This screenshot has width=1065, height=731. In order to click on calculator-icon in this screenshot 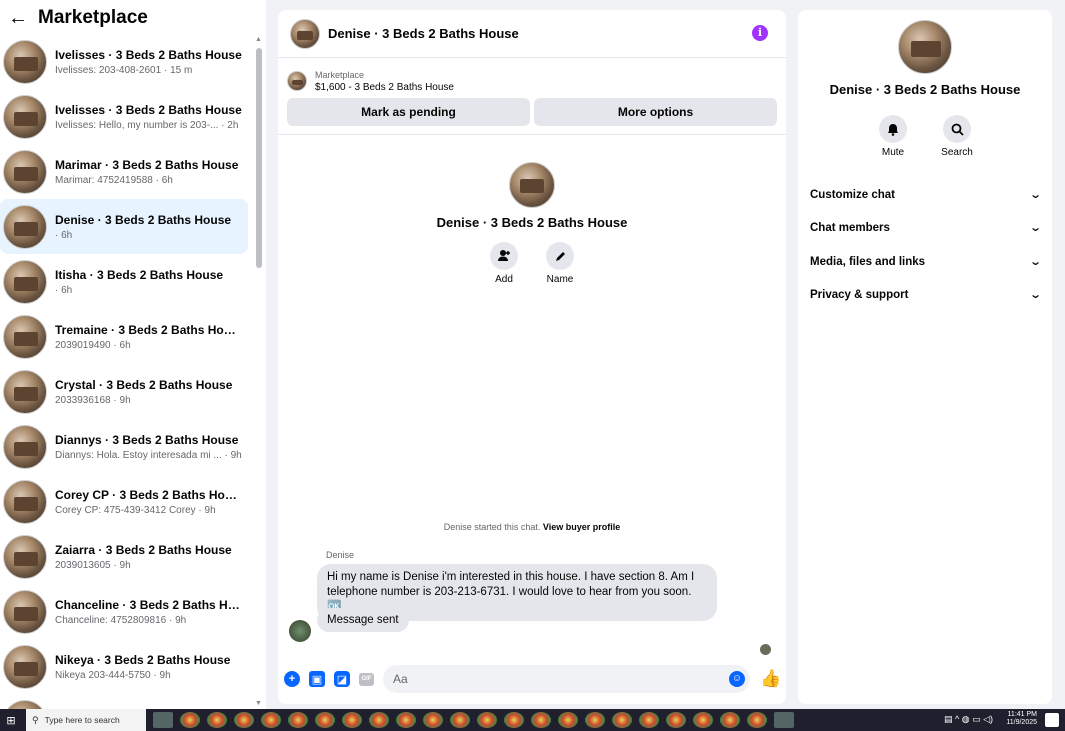, I will do `click(784, 720)`.